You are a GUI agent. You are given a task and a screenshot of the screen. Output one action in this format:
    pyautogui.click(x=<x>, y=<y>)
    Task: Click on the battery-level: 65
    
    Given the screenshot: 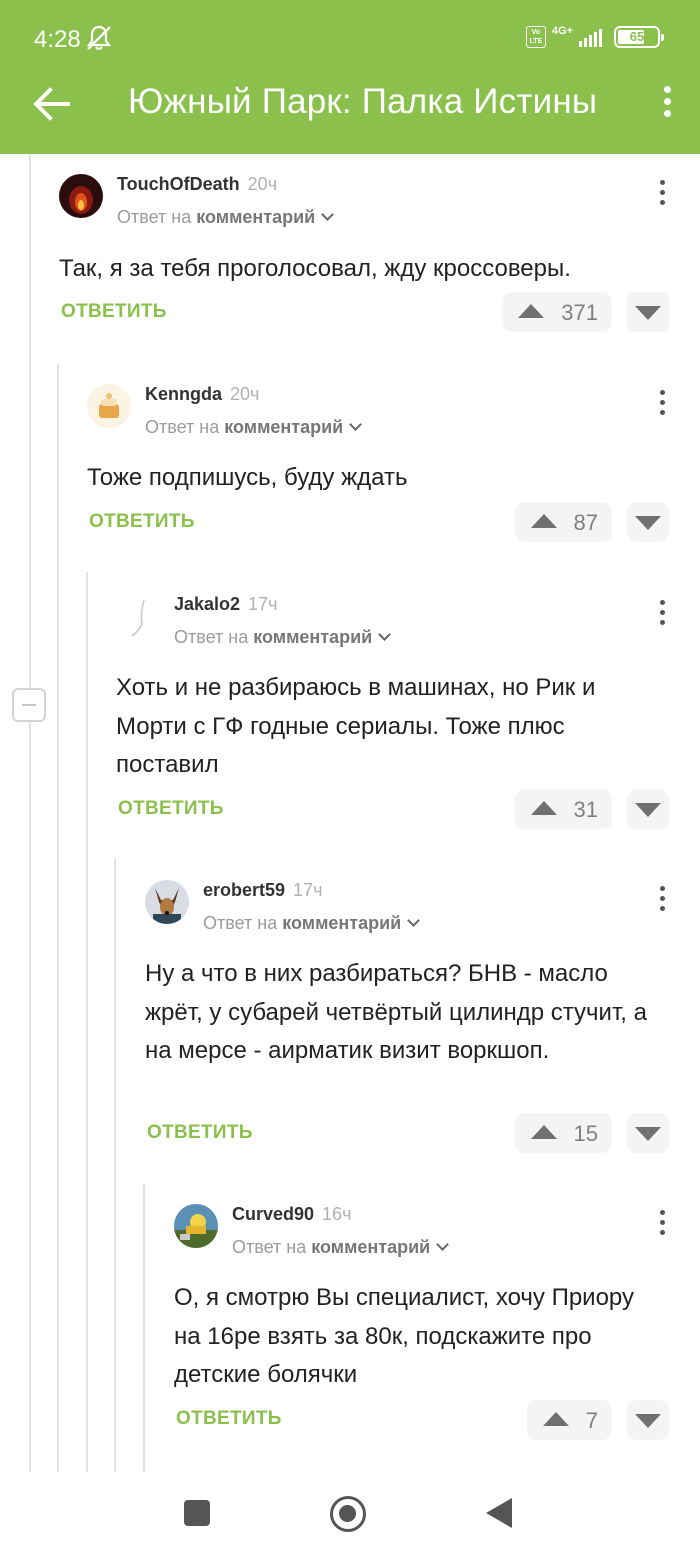 What is the action you would take?
    pyautogui.click(x=637, y=36)
    